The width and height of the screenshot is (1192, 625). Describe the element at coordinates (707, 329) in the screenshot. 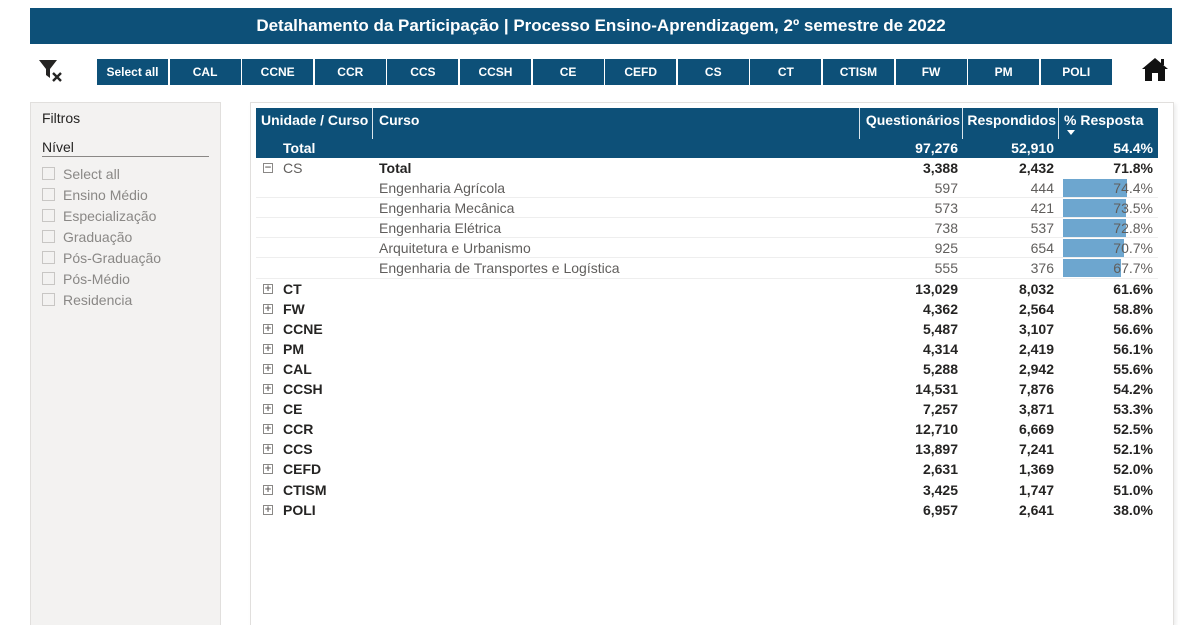

I see `unit-row-ccne: + CCNE 5,487 3,107 56.6%` at that location.